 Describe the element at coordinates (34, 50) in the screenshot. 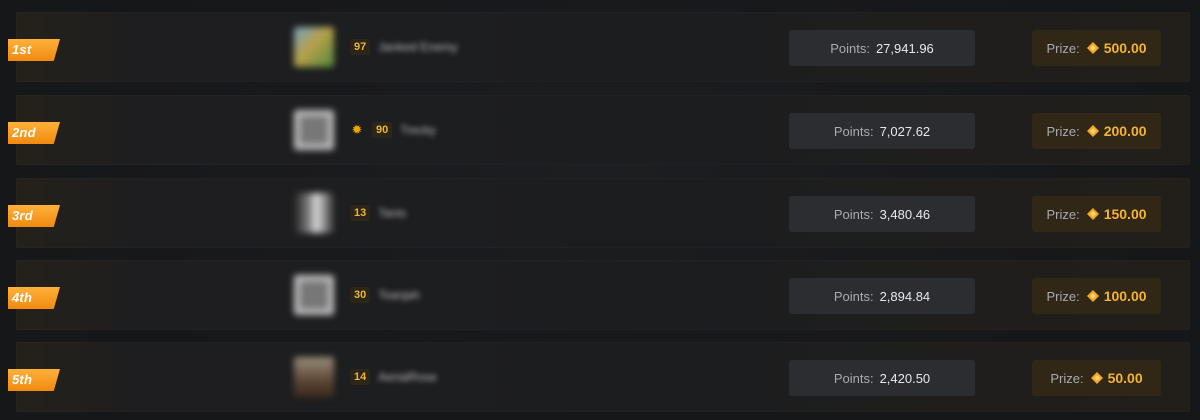

I see `rank-badge: 1st` at that location.